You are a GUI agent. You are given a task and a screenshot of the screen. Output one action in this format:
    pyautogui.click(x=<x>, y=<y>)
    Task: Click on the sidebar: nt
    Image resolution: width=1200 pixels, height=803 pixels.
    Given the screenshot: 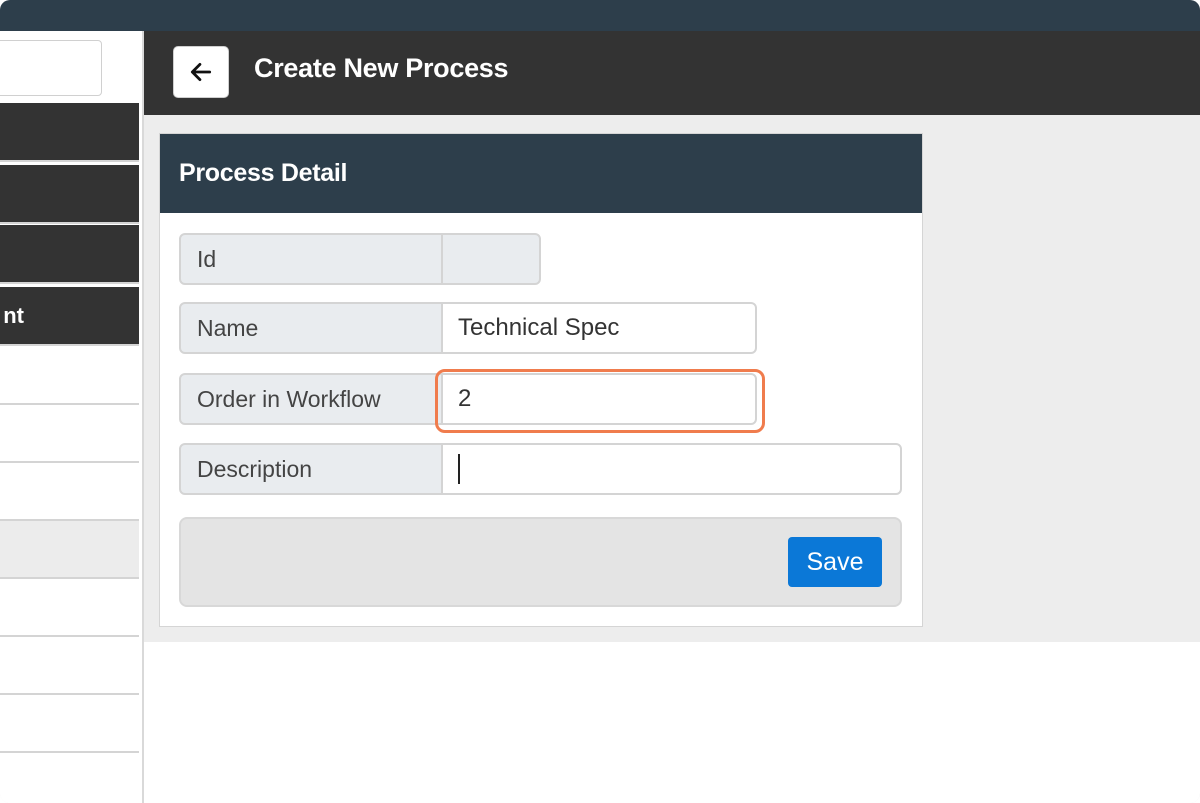 What is the action you would take?
    pyautogui.click(x=72, y=417)
    